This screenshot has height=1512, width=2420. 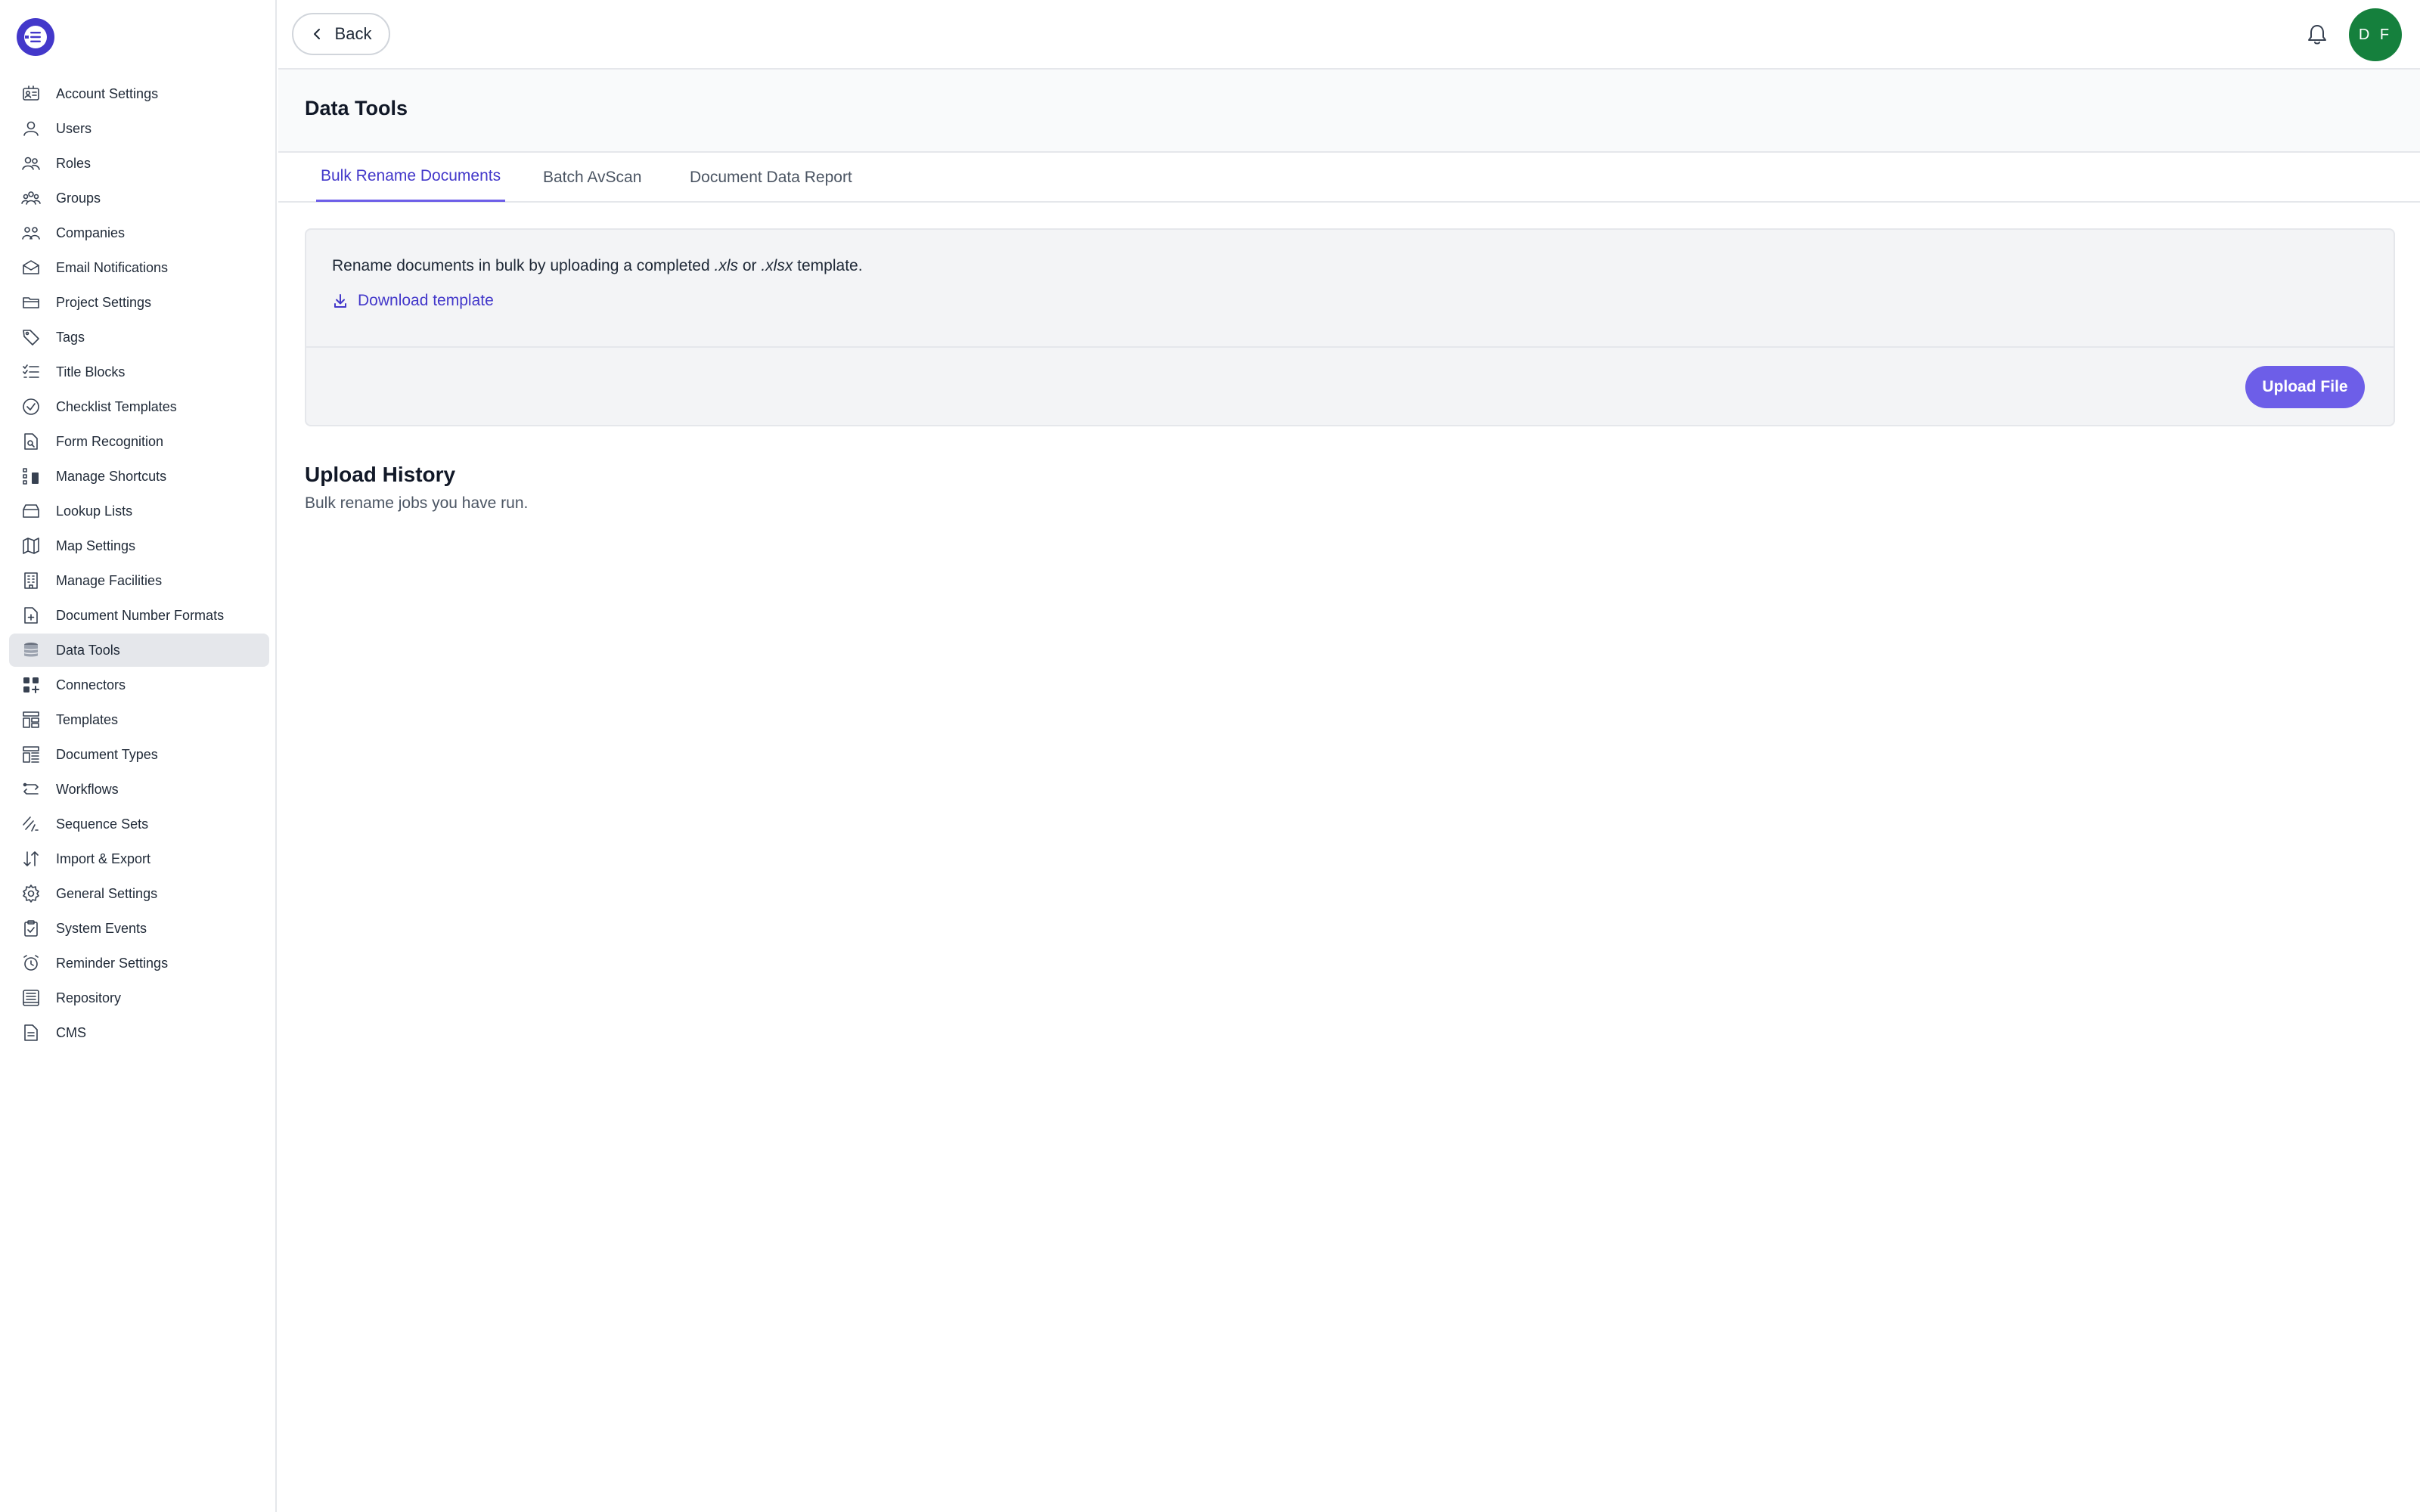 What do you see at coordinates (139, 719) in the screenshot?
I see `sidebar-item-templates: Templates` at bounding box center [139, 719].